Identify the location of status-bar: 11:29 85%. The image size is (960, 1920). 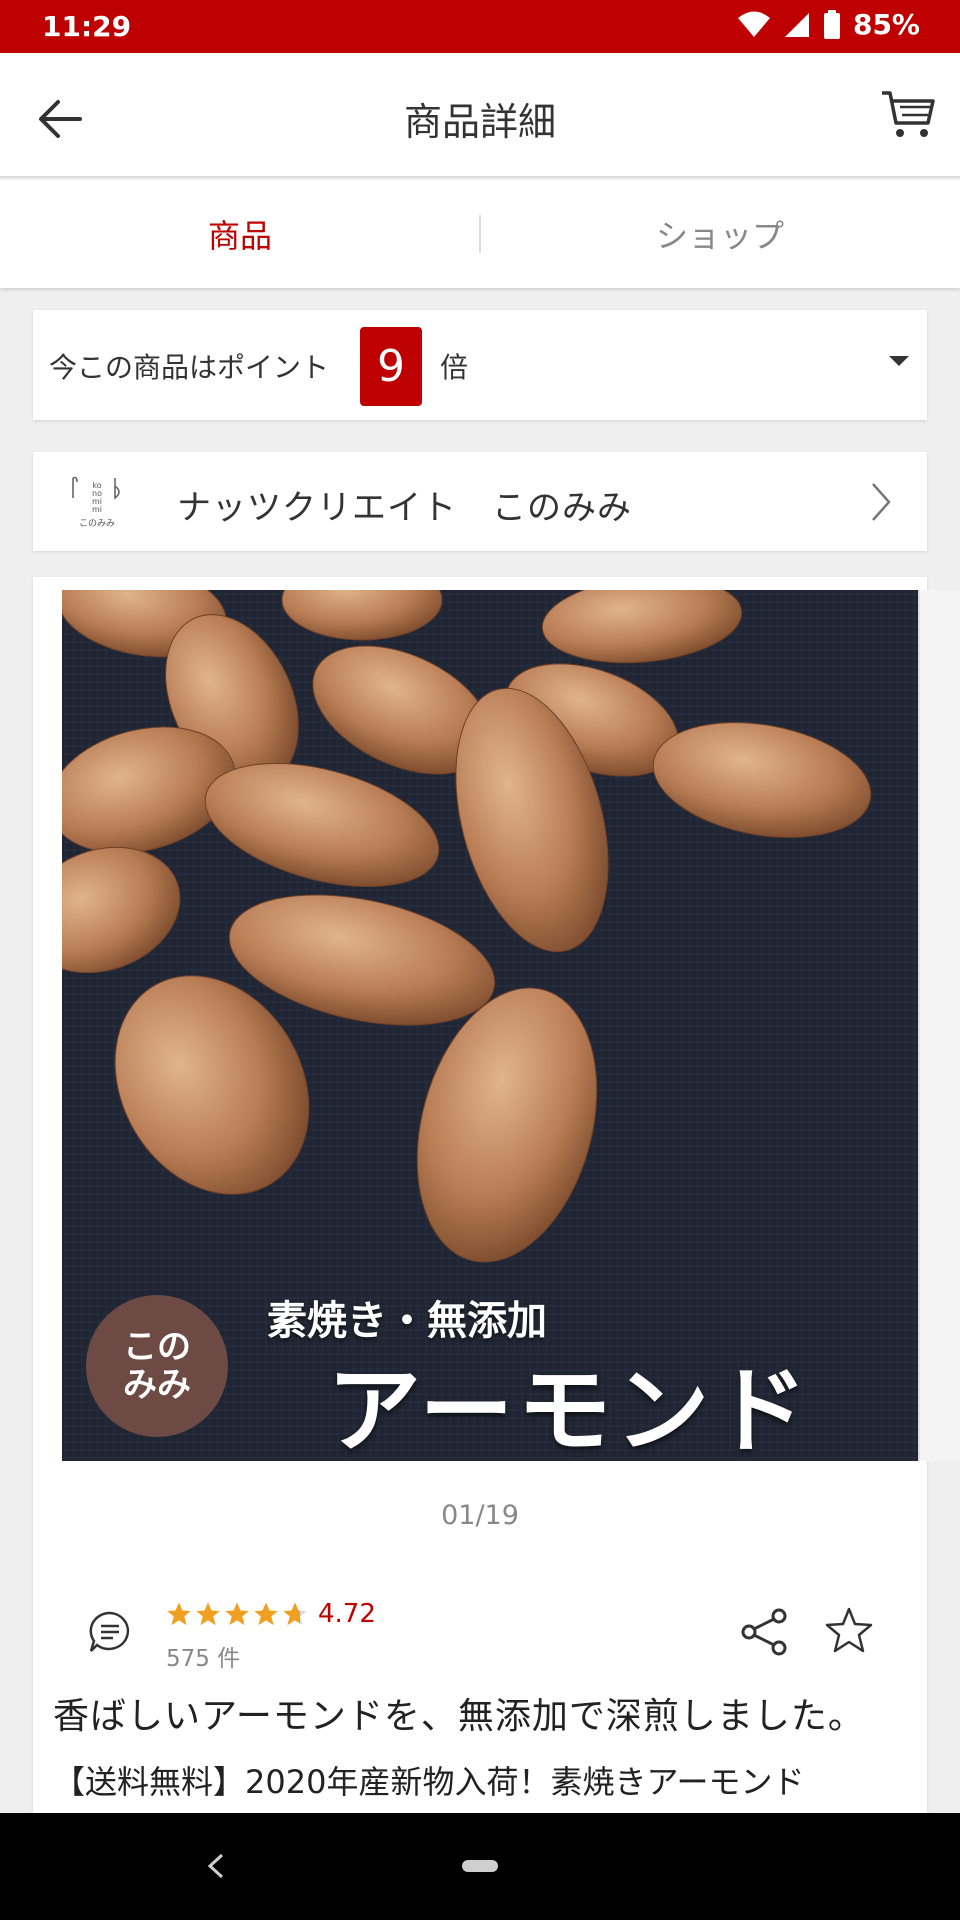
(480, 26).